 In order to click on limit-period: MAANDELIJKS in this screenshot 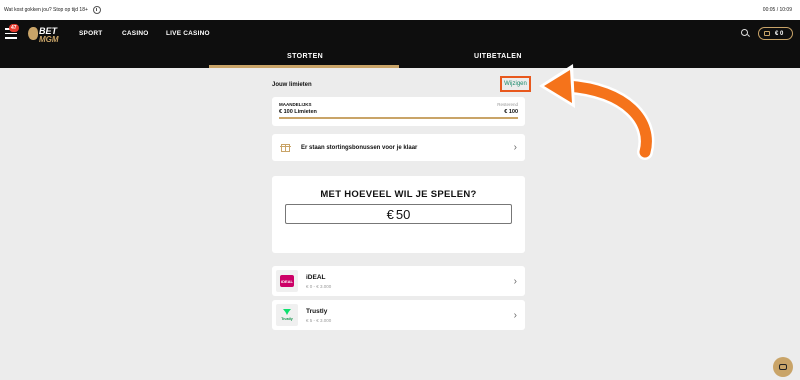, I will do `click(295, 104)`.